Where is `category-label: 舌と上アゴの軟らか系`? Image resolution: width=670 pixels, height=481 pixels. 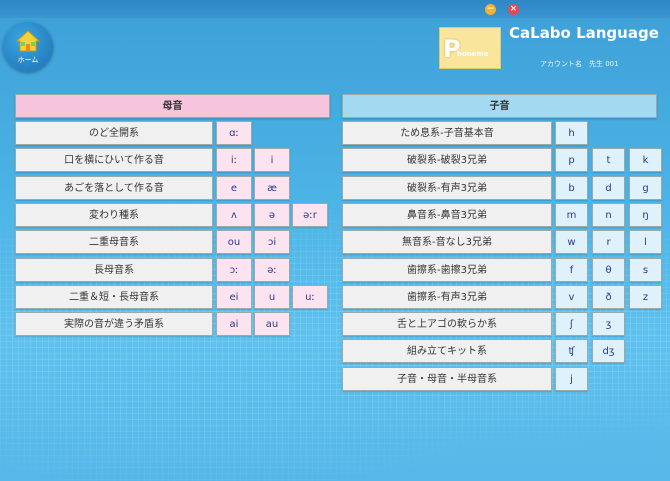 category-label: 舌と上アゴの軟らか系 is located at coordinates (447, 324).